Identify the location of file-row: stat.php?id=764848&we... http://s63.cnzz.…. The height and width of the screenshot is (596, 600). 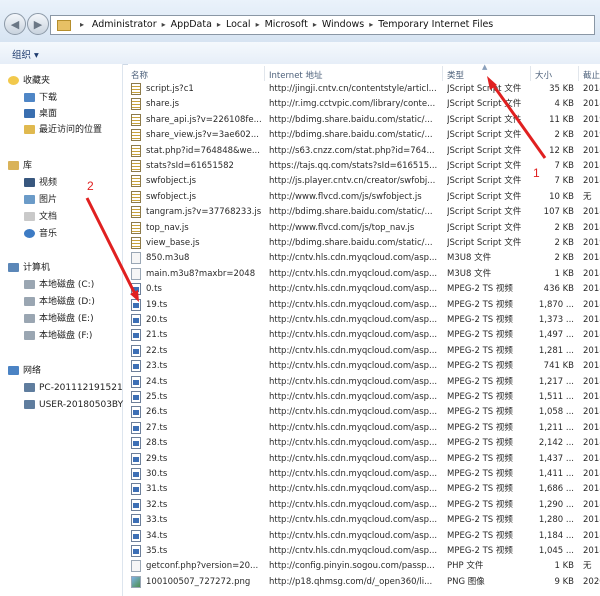
(364, 151).